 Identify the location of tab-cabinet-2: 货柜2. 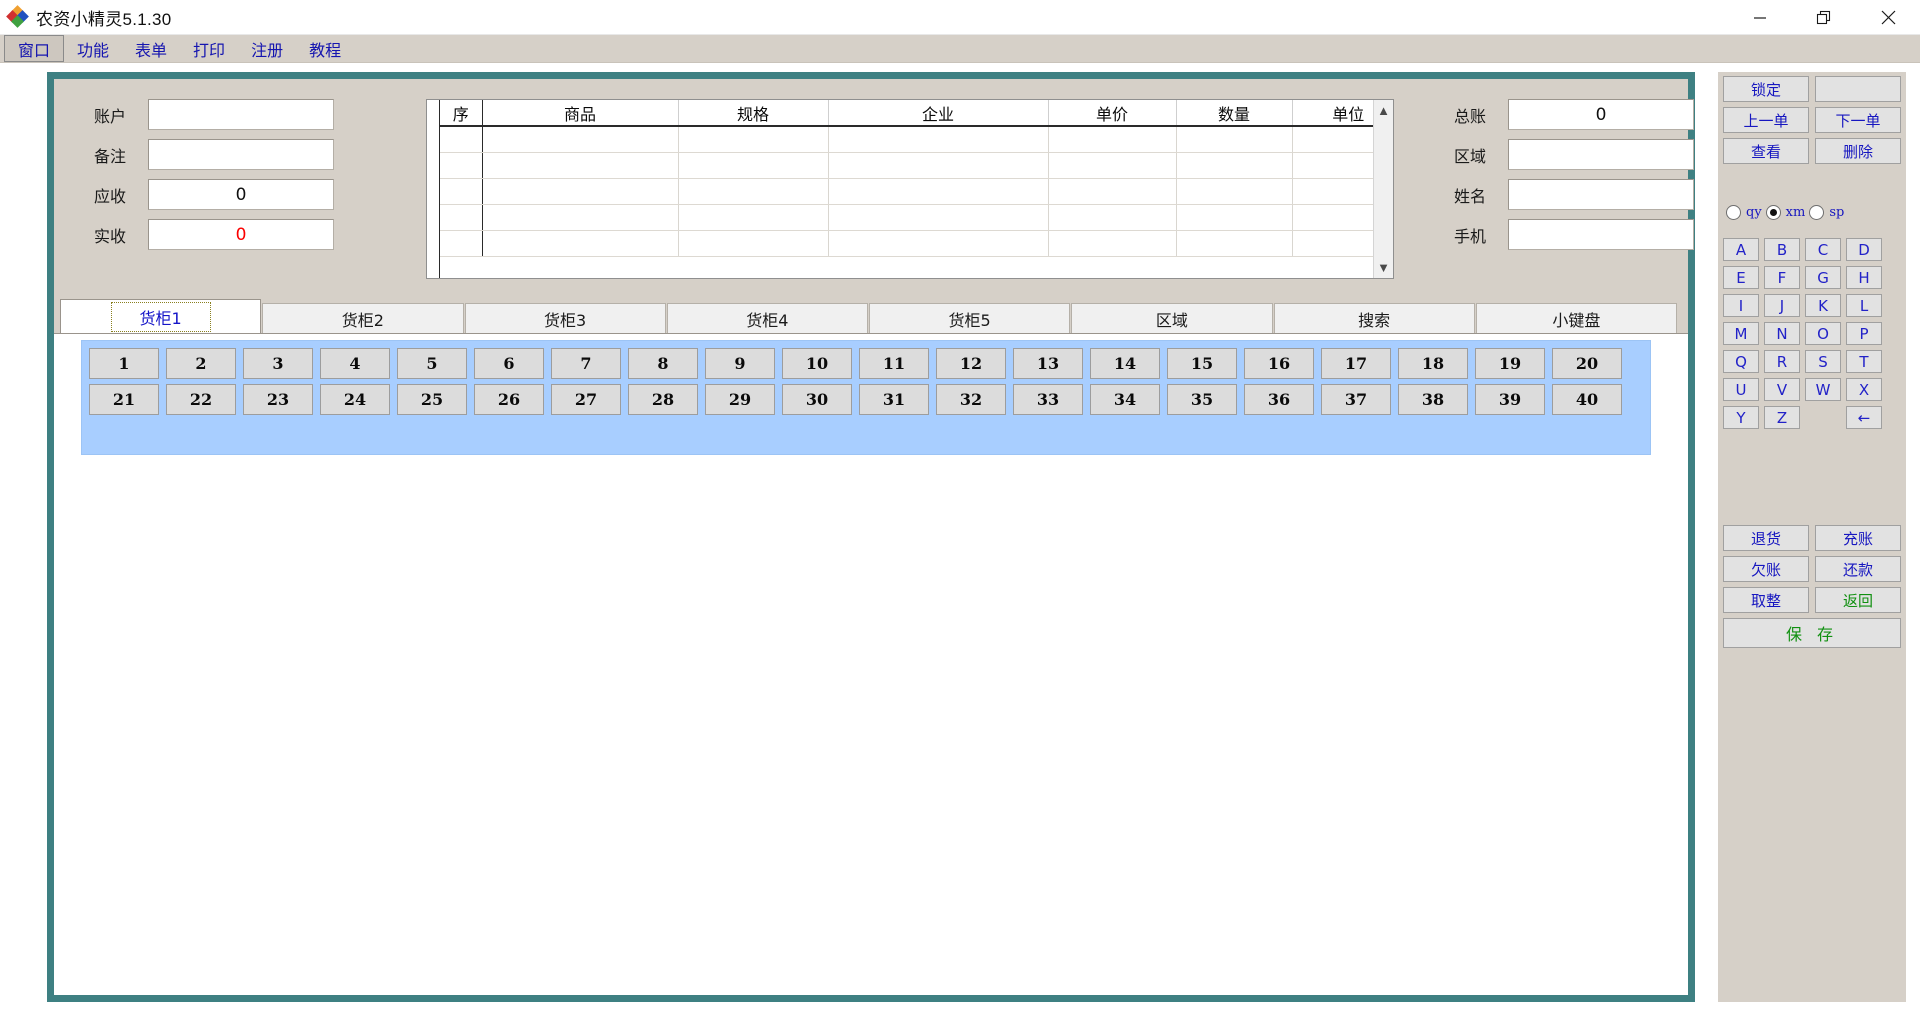
(363, 318).